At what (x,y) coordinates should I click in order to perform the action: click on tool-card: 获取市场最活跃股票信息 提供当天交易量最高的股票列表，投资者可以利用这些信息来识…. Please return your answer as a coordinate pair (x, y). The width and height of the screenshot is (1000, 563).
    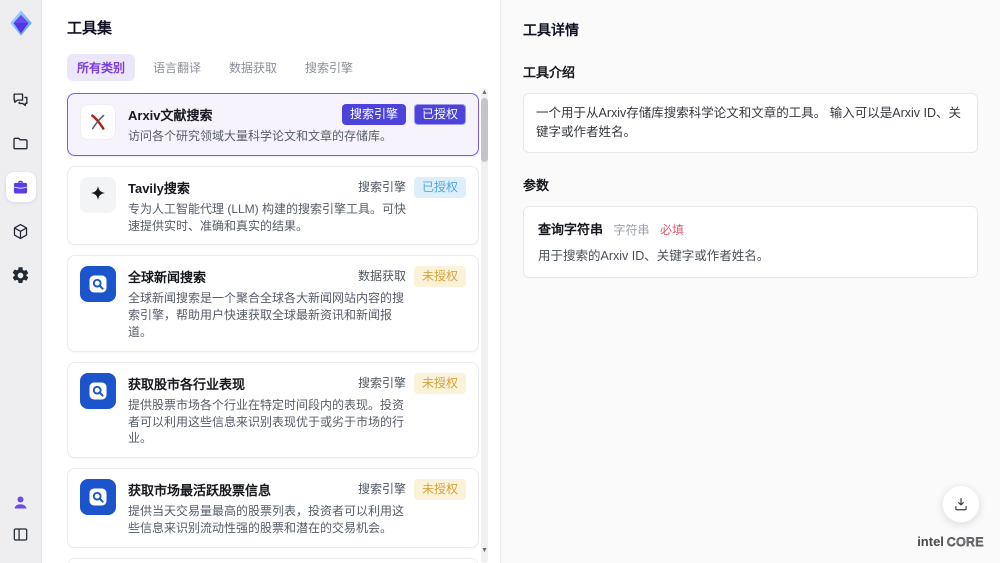
    Looking at the image, I should click on (273, 508).